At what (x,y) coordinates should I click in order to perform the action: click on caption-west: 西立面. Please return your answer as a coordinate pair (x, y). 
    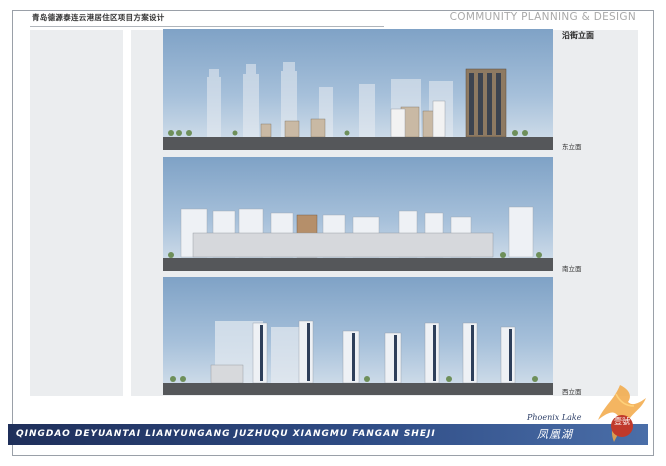
    Looking at the image, I should click on (572, 392).